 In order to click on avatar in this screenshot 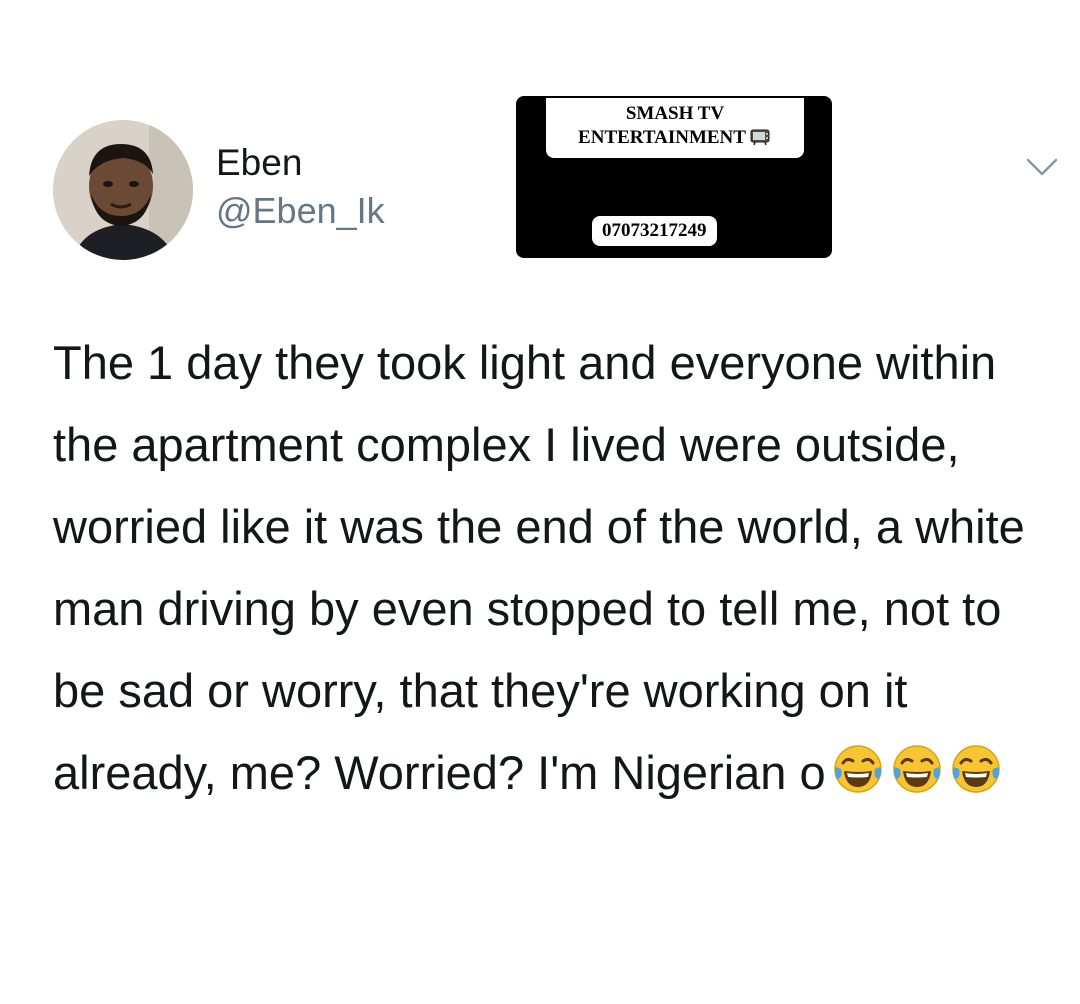, I will do `click(123, 190)`.